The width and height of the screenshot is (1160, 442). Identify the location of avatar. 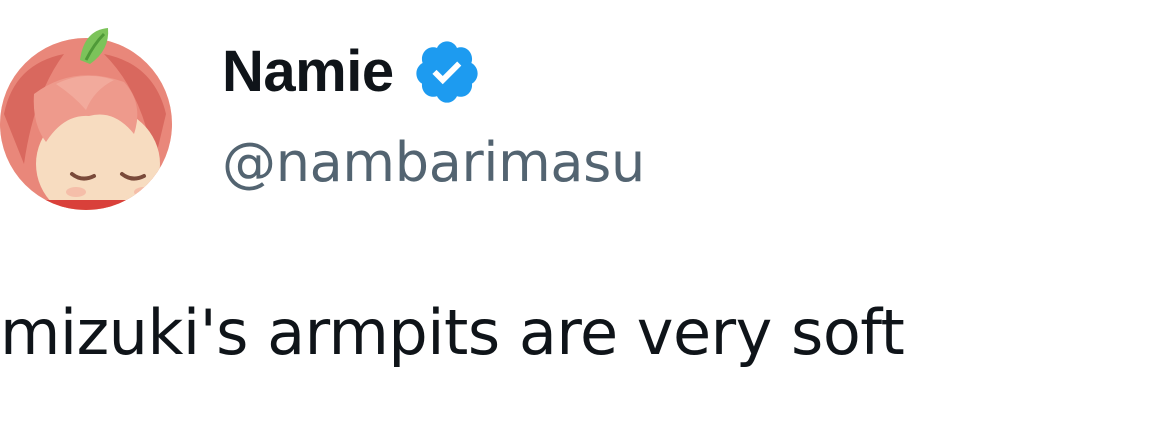
(89, 118).